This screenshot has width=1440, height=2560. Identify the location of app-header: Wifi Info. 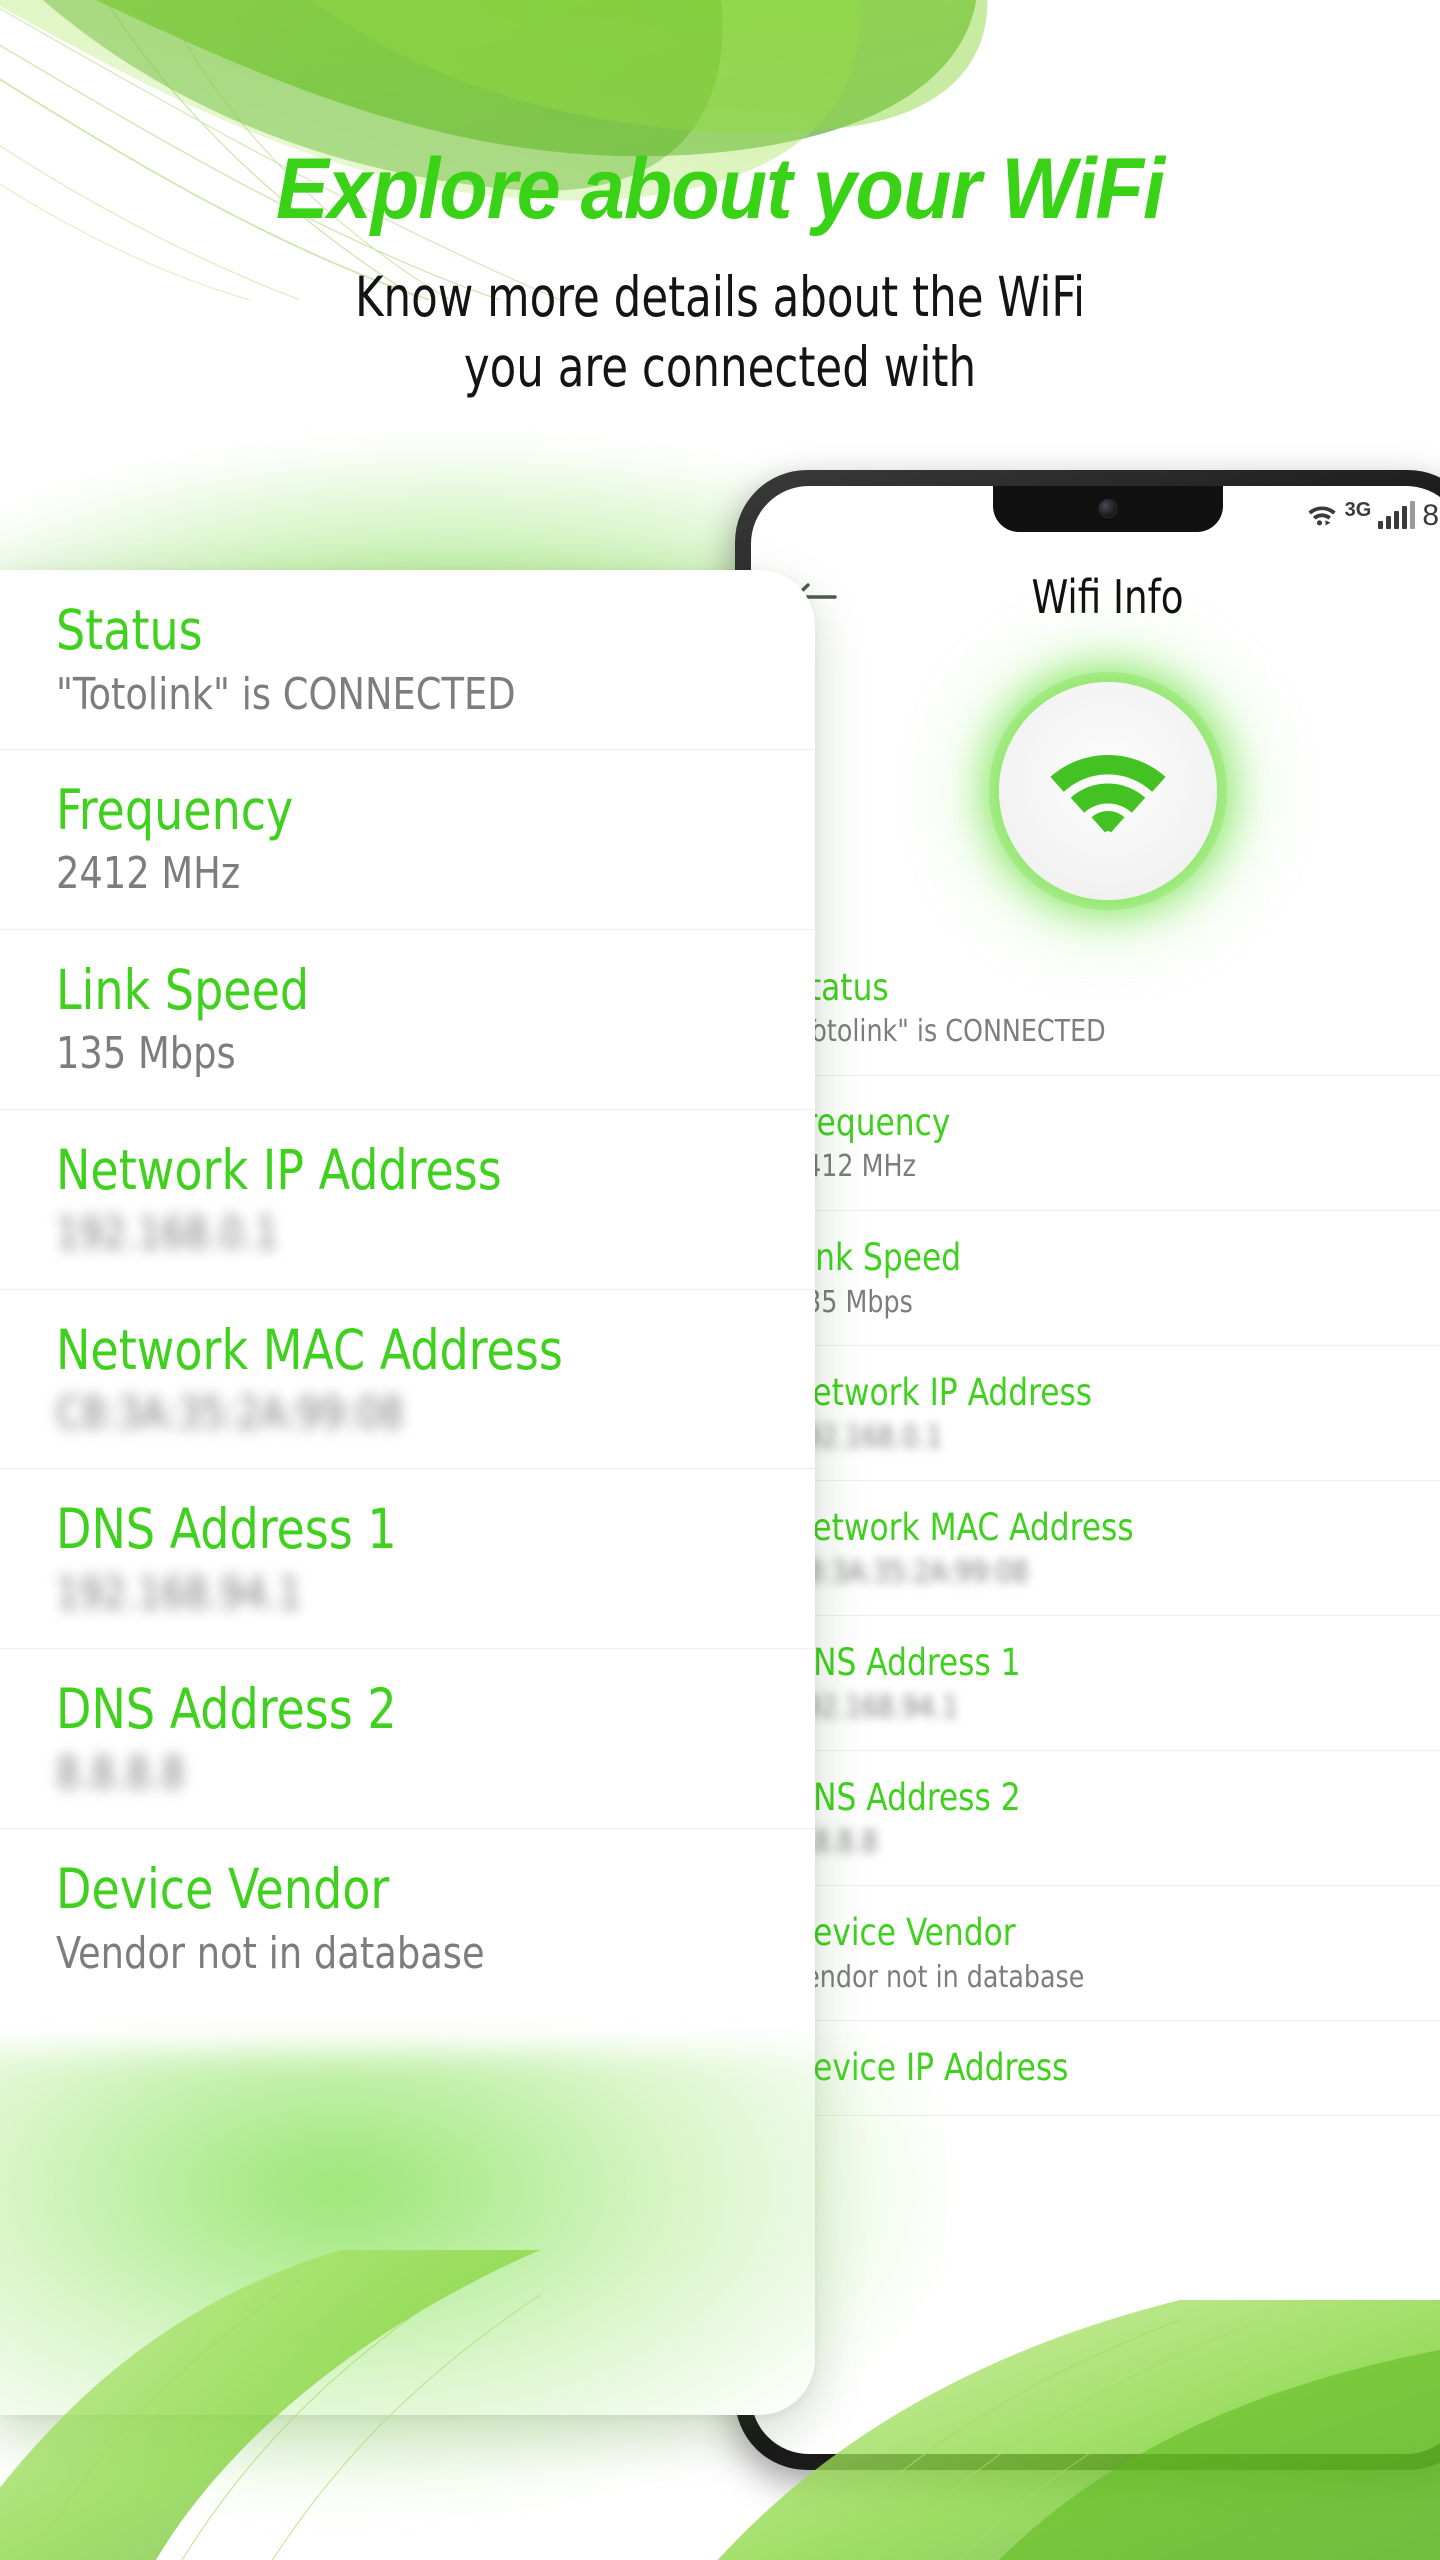
(1095, 597).